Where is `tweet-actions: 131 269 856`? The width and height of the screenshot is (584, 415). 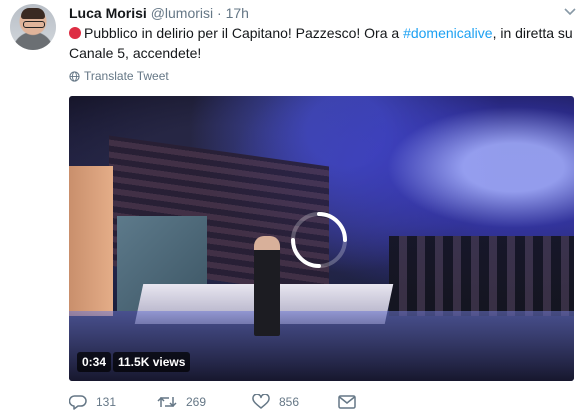
tweet-actions: 131 269 856 is located at coordinates (212, 402).